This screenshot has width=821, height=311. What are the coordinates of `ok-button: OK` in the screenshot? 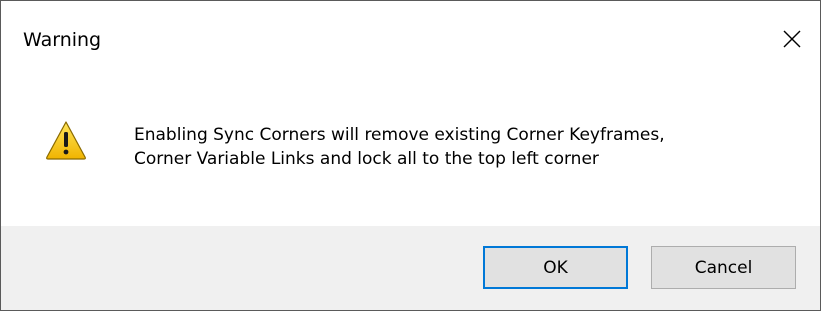 It's located at (555, 267).